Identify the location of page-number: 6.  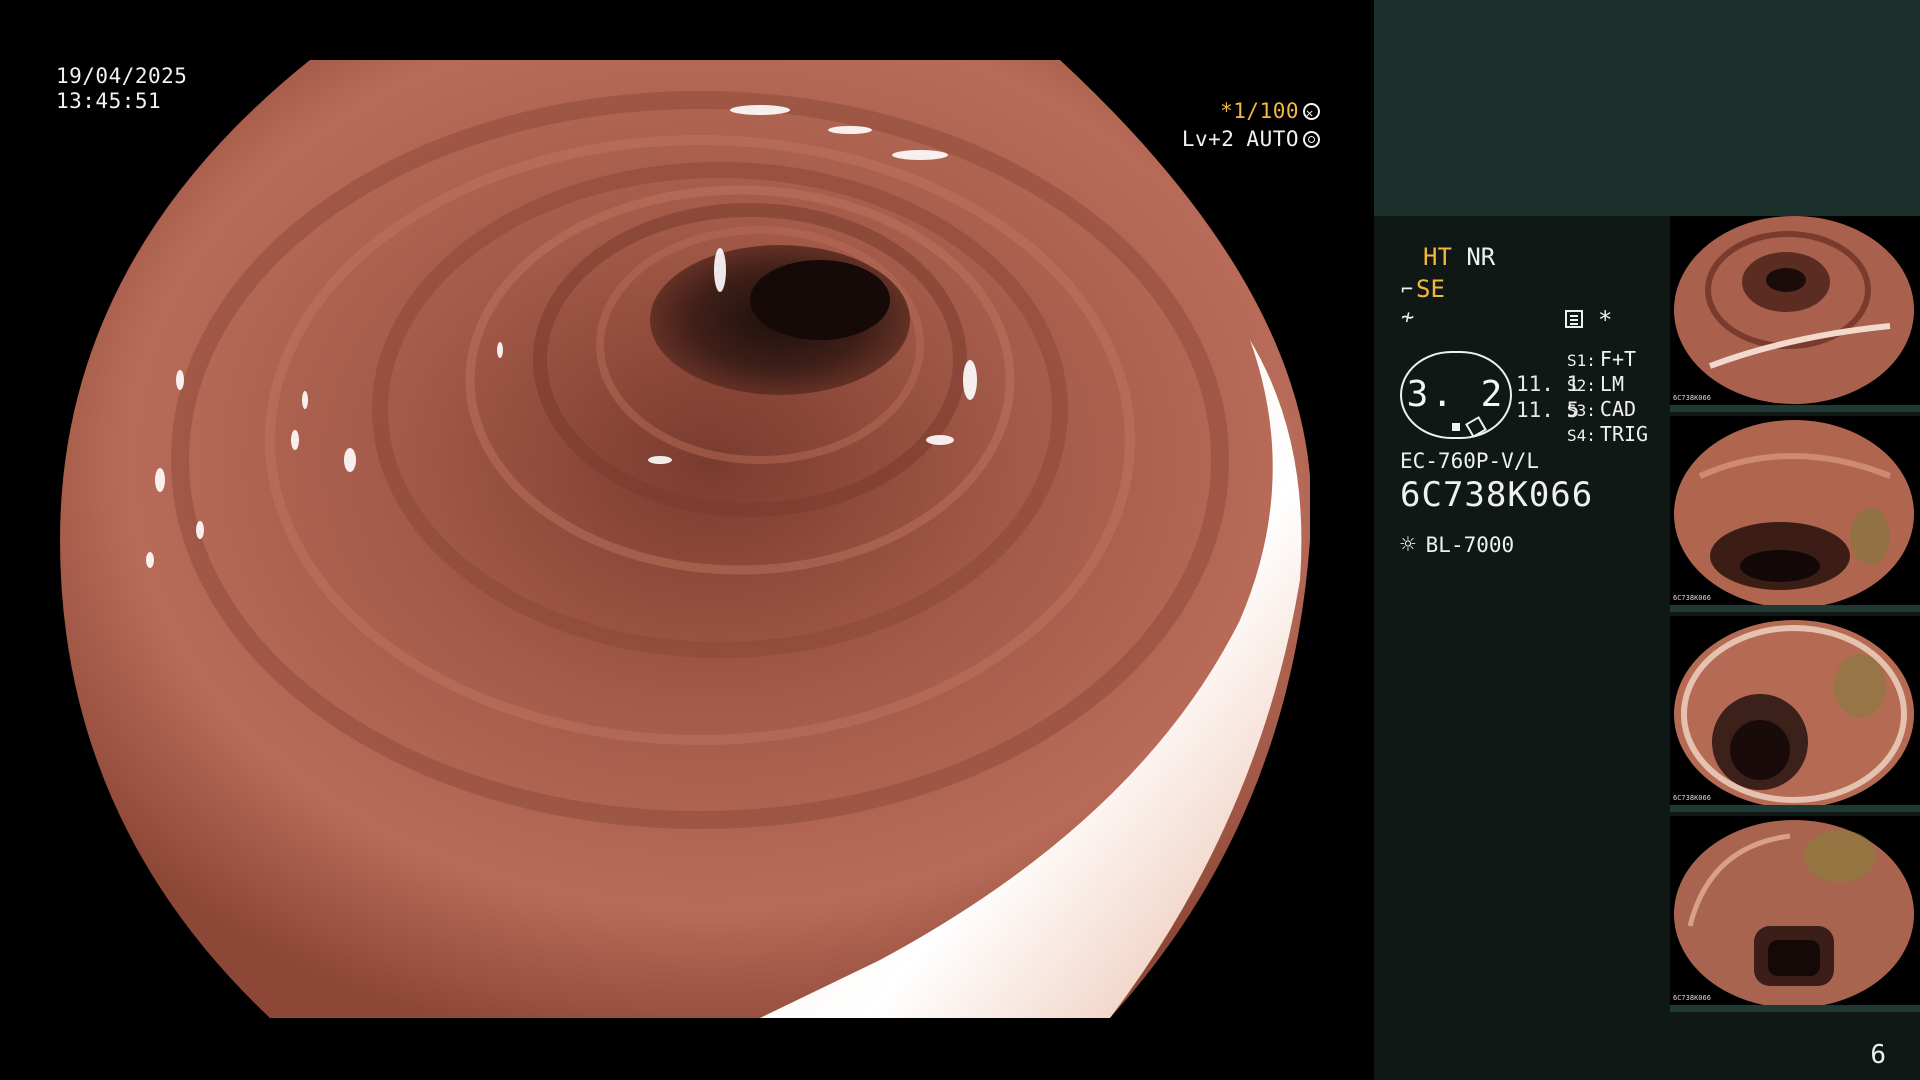
(1878, 1055).